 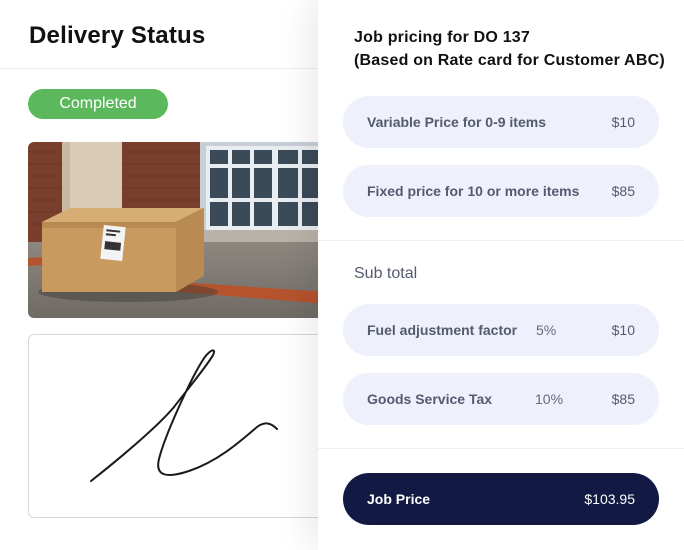 I want to click on price-item-amount: $85, so click(x=623, y=191).